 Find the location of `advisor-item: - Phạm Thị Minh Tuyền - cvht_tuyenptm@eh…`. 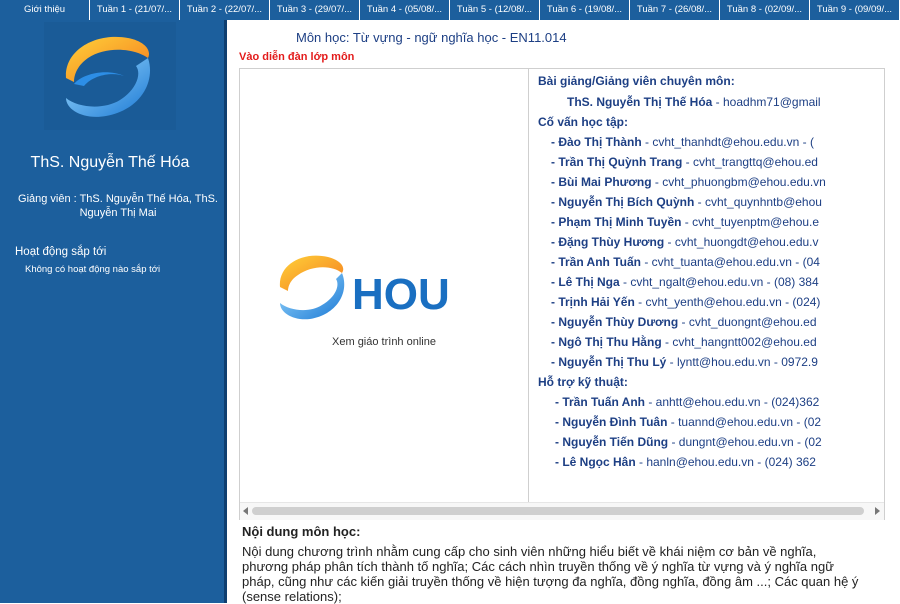

advisor-item: - Phạm Thị Minh Tuyền - cvht_tuyenptm@eh… is located at coordinates (685, 222).